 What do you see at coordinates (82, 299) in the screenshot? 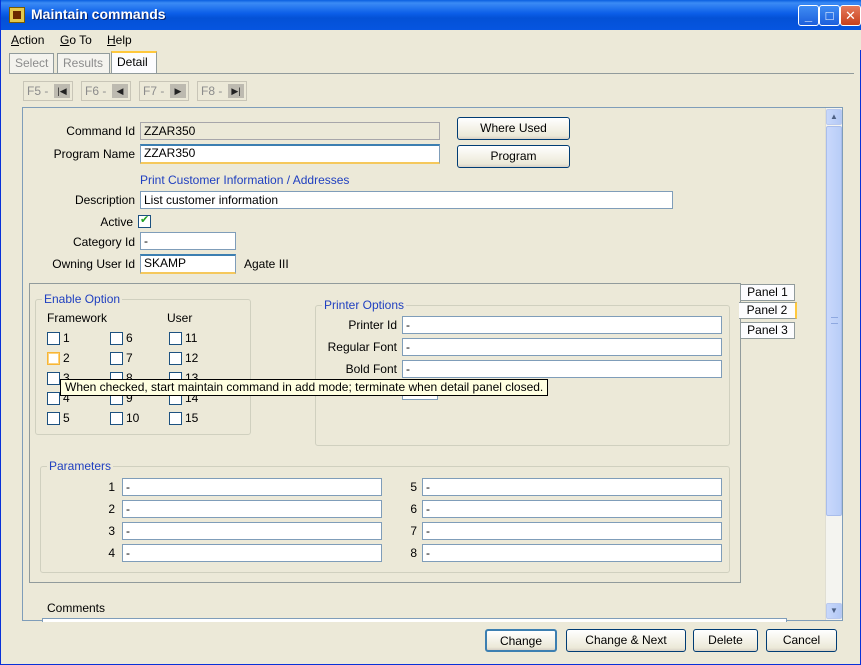
I see `enable-option-title: Enable Option` at bounding box center [82, 299].